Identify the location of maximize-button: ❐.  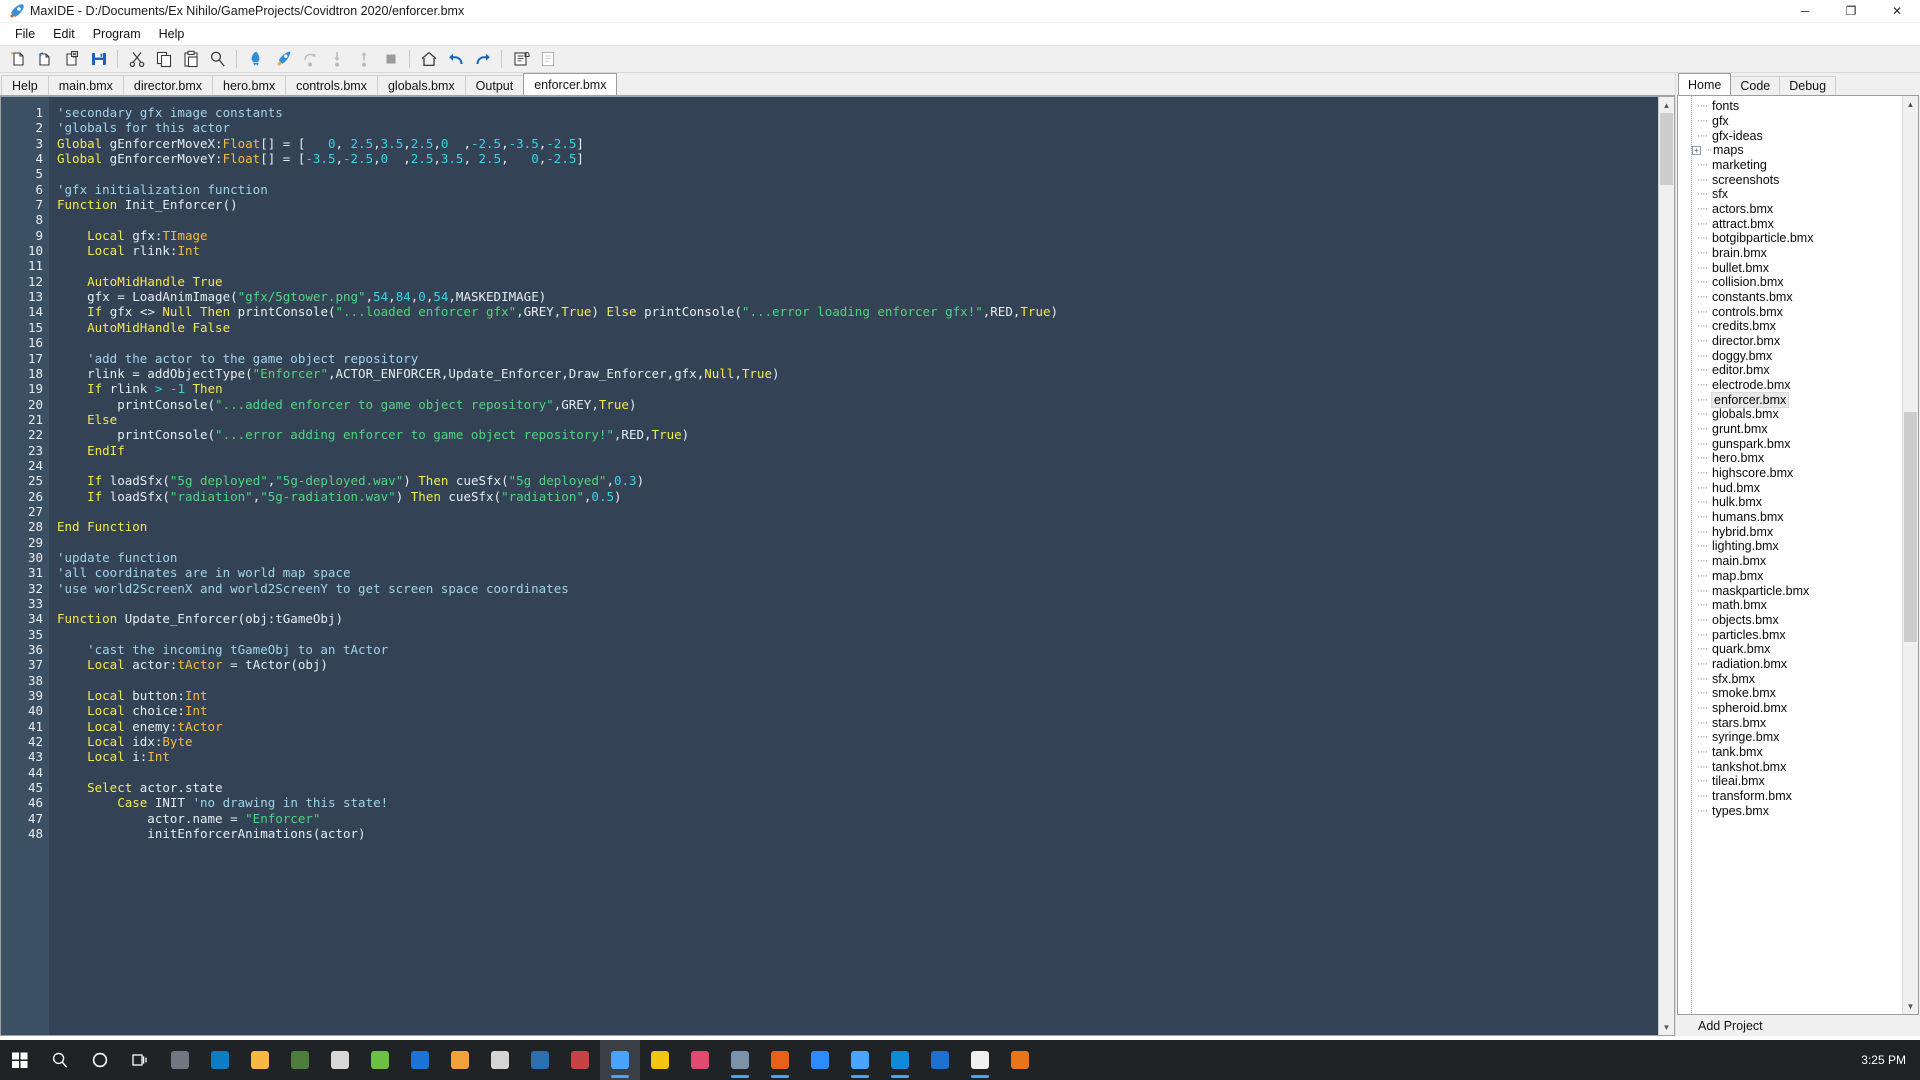
(1851, 11).